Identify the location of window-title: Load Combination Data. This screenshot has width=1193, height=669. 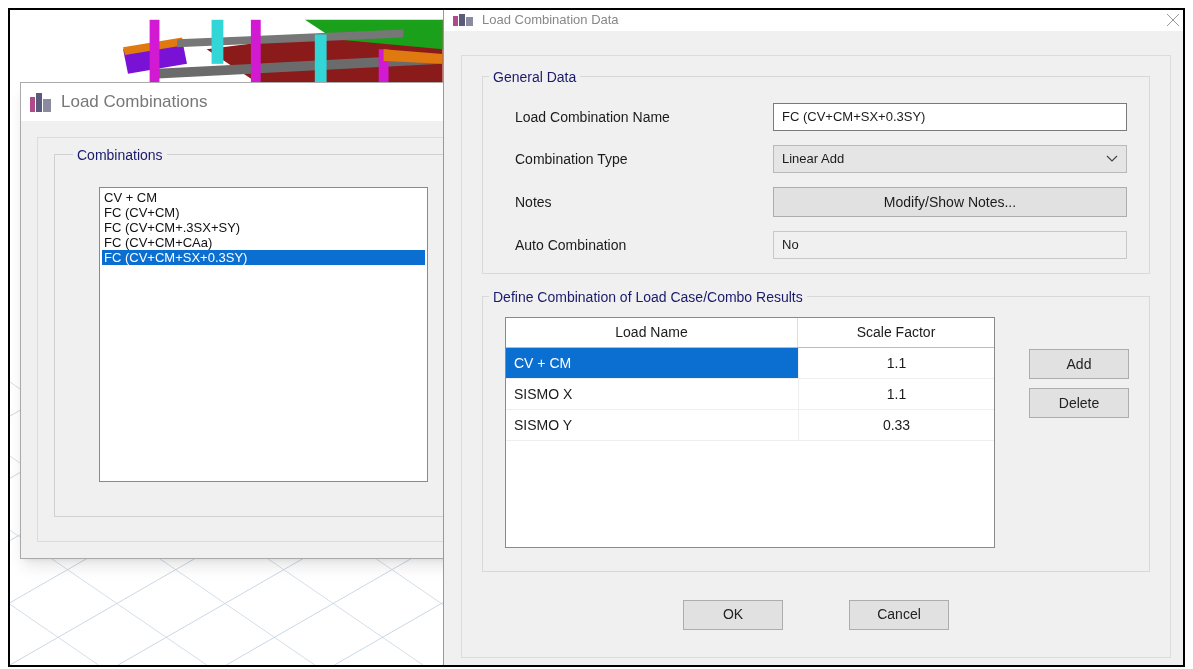
(550, 20).